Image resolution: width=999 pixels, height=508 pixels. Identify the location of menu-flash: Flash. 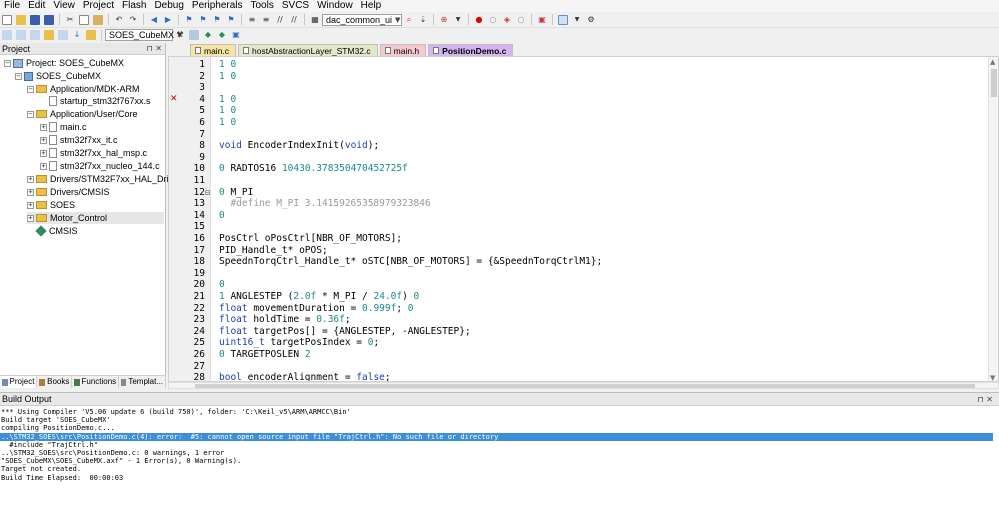
(134, 6).